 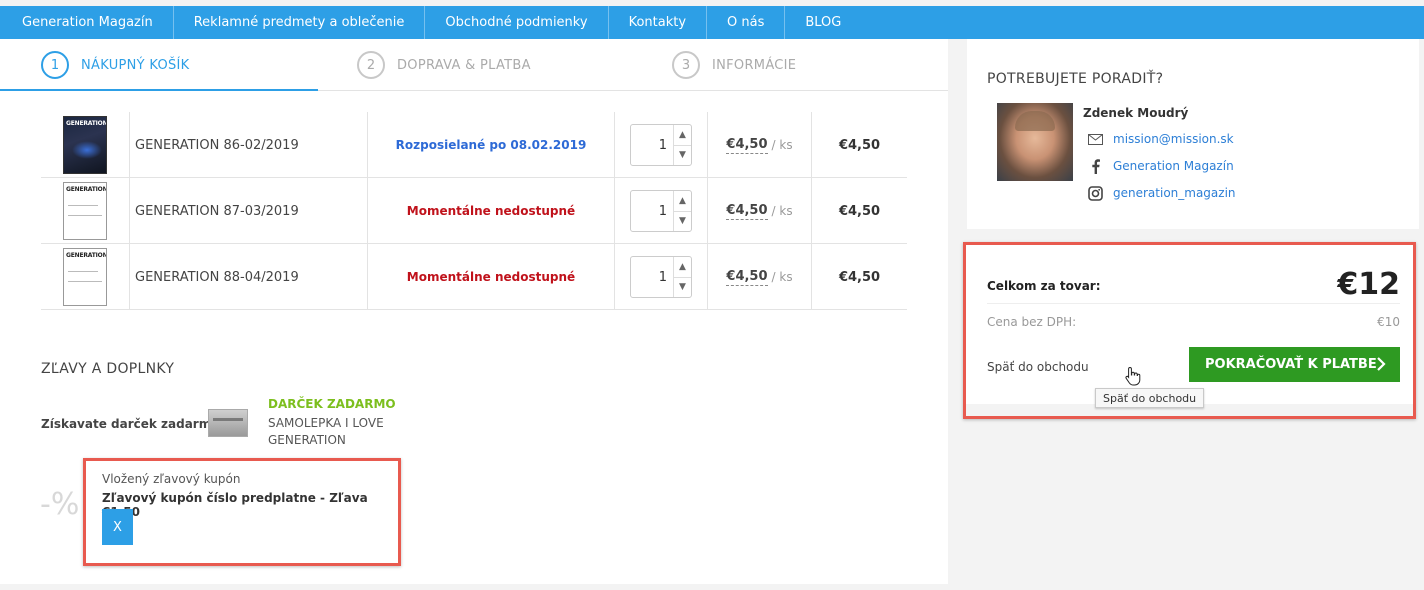 What do you see at coordinates (1136, 113) in the screenshot?
I see `contact-name: Zdenek Moudrý` at bounding box center [1136, 113].